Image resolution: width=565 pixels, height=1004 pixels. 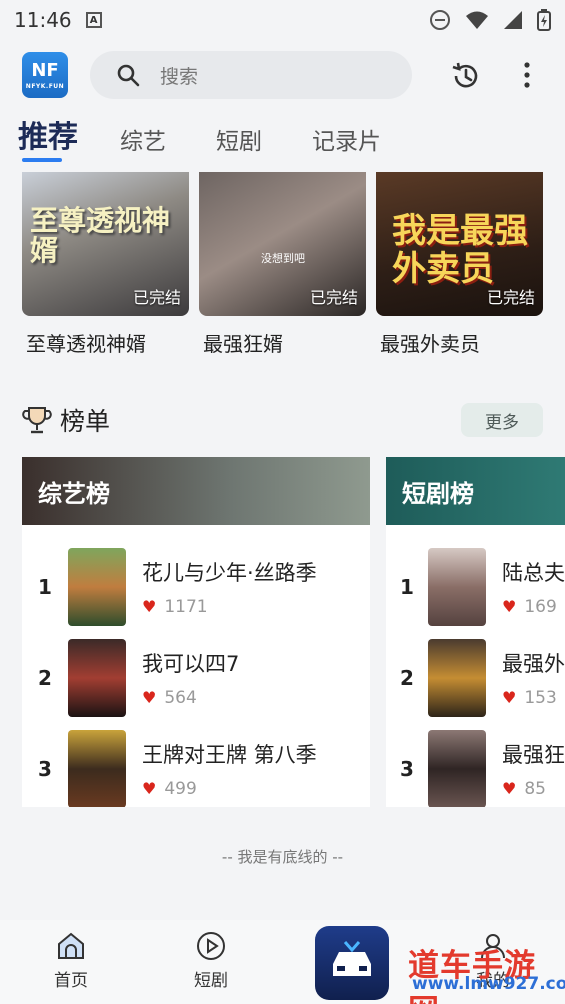 I want to click on poster-caption: 没想到吧, so click(x=283, y=258).